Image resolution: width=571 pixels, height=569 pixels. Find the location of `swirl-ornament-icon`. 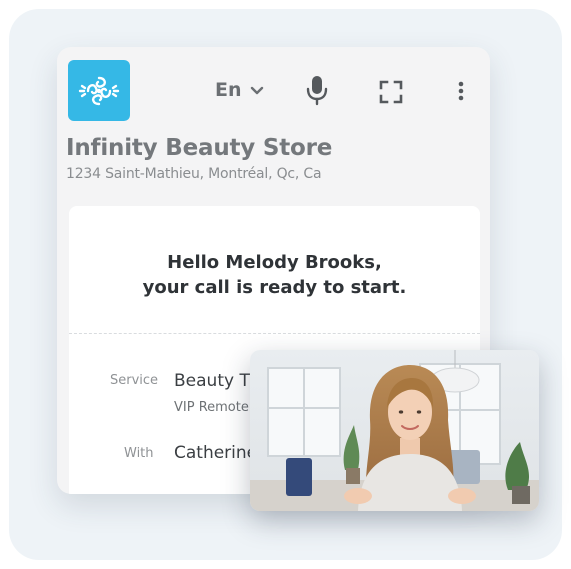

swirl-ornament-icon is located at coordinates (99, 90).